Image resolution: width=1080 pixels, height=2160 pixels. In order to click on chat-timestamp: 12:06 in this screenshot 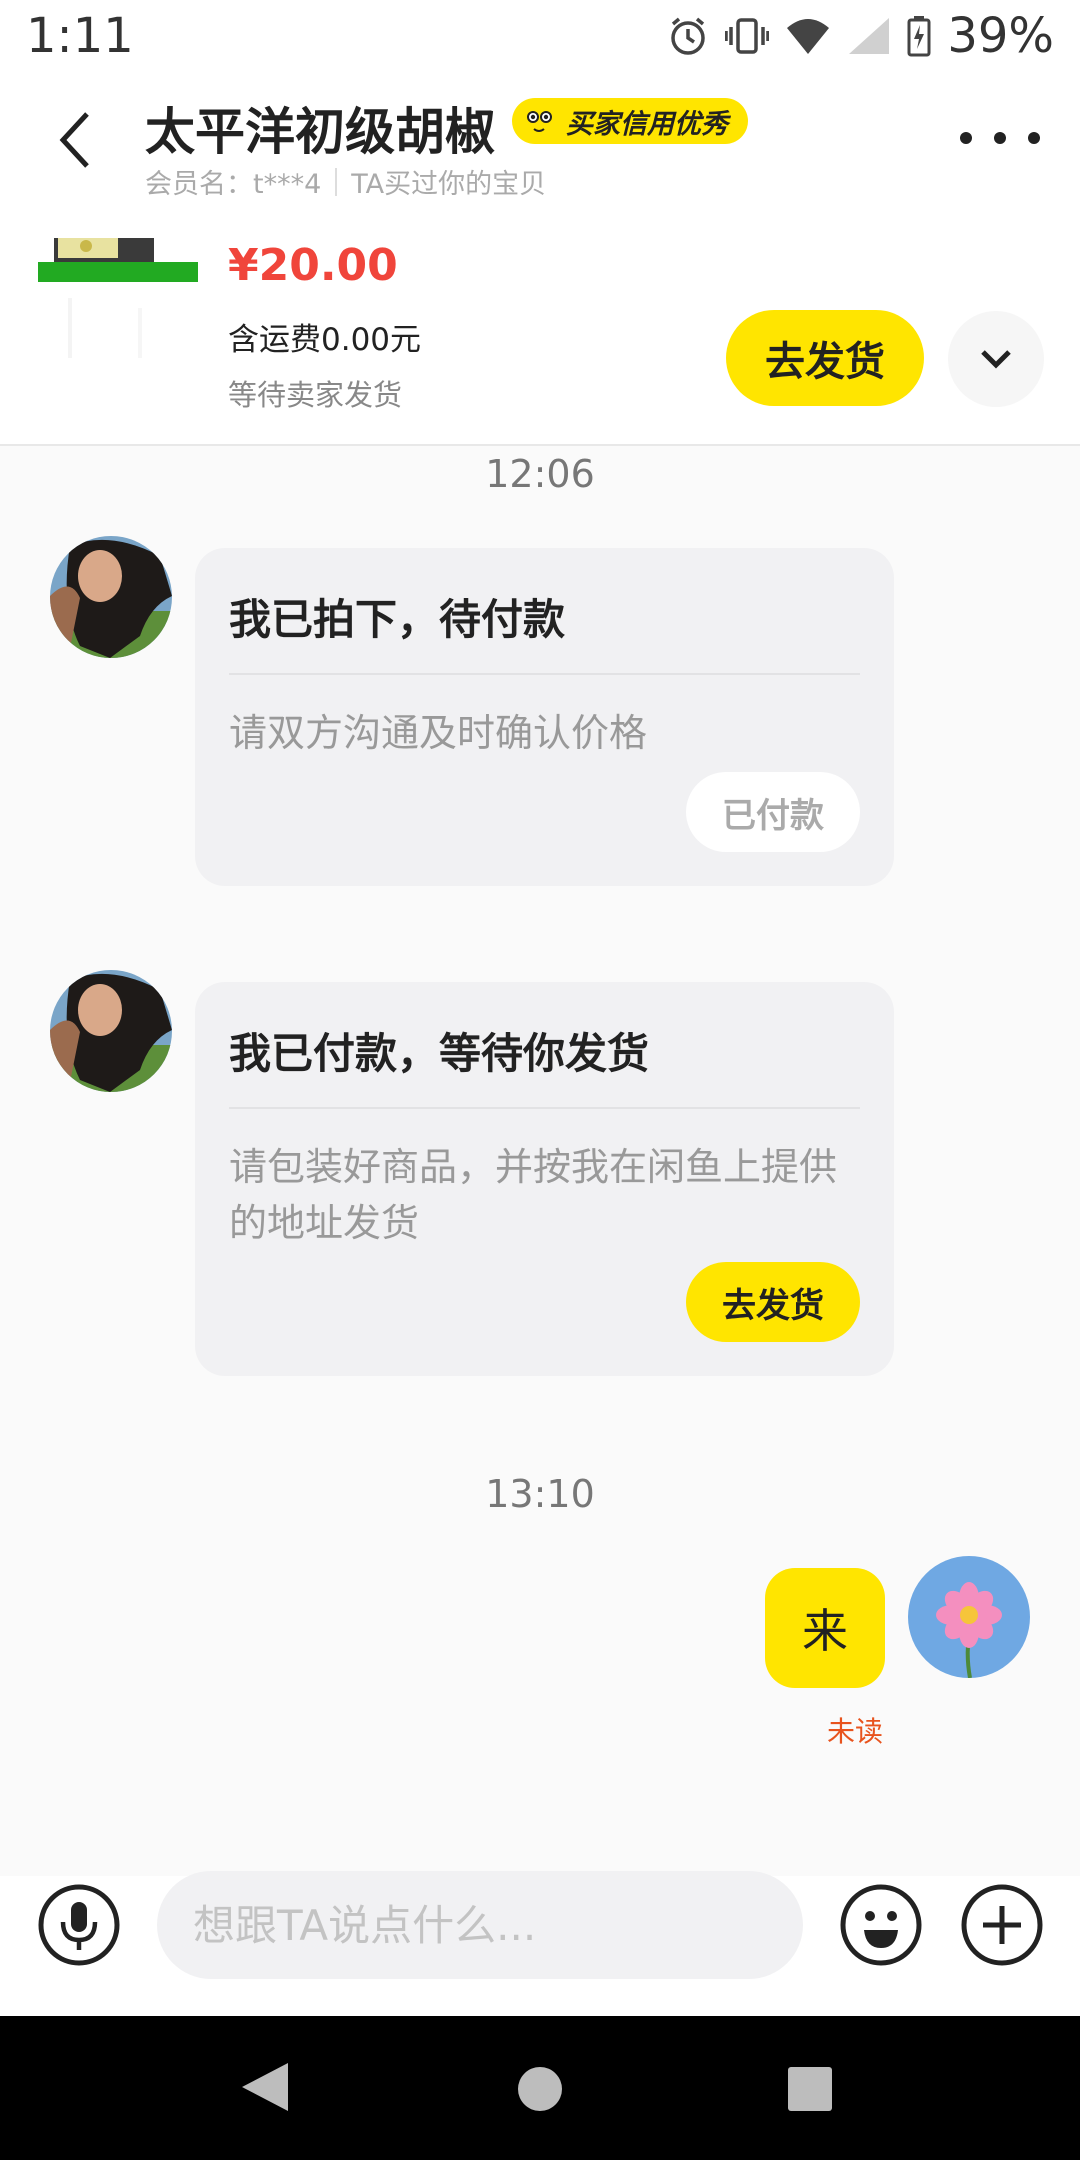, I will do `click(540, 474)`.